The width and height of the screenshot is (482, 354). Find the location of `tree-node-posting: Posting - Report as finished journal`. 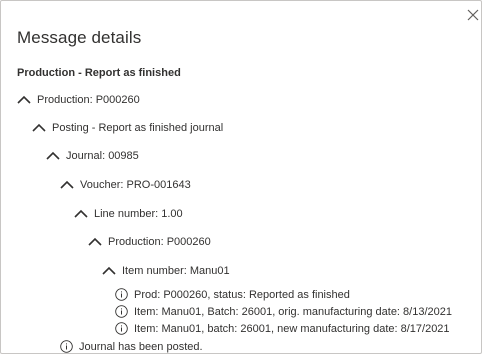

tree-node-posting: Posting - Report as finished journal is located at coordinates (127, 128).